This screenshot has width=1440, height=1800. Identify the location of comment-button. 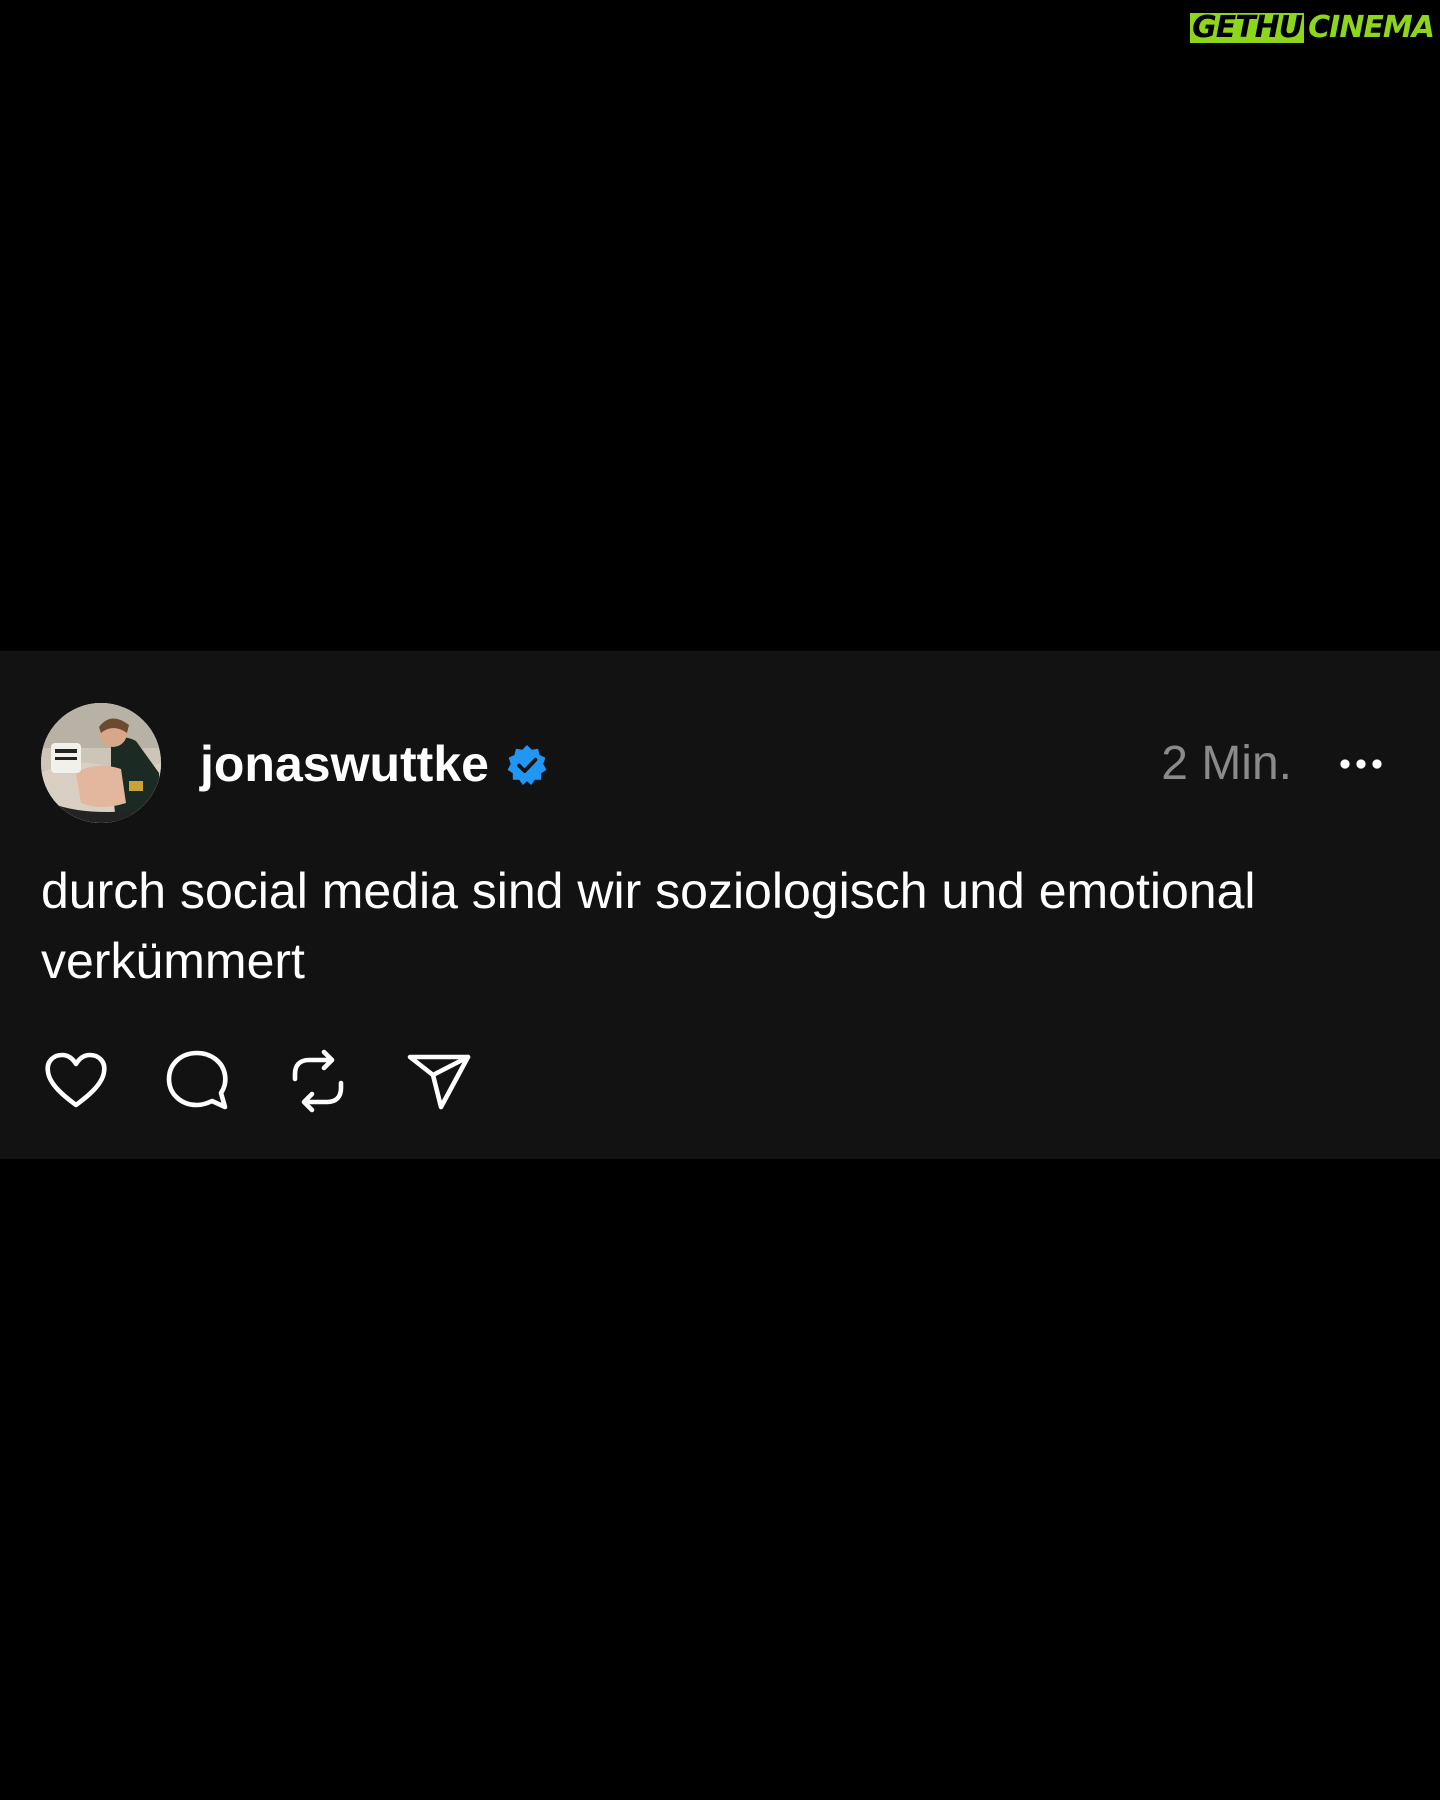
(197, 1081).